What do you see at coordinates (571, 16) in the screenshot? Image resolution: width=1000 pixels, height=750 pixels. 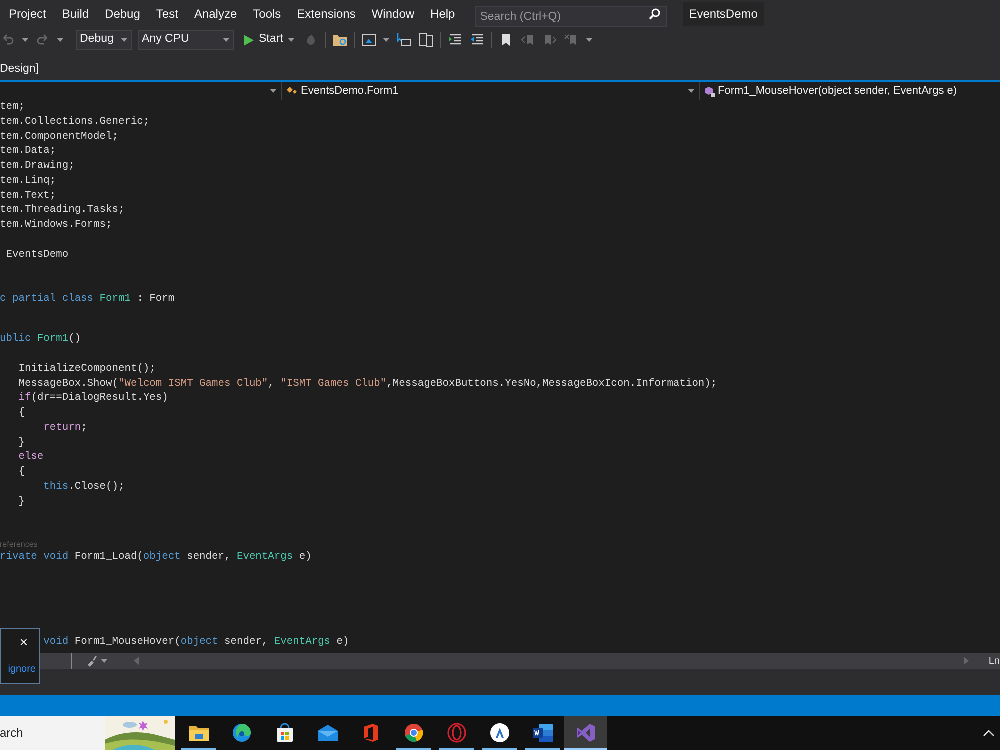 I see `search-field: Search (Ctrl+Q)` at bounding box center [571, 16].